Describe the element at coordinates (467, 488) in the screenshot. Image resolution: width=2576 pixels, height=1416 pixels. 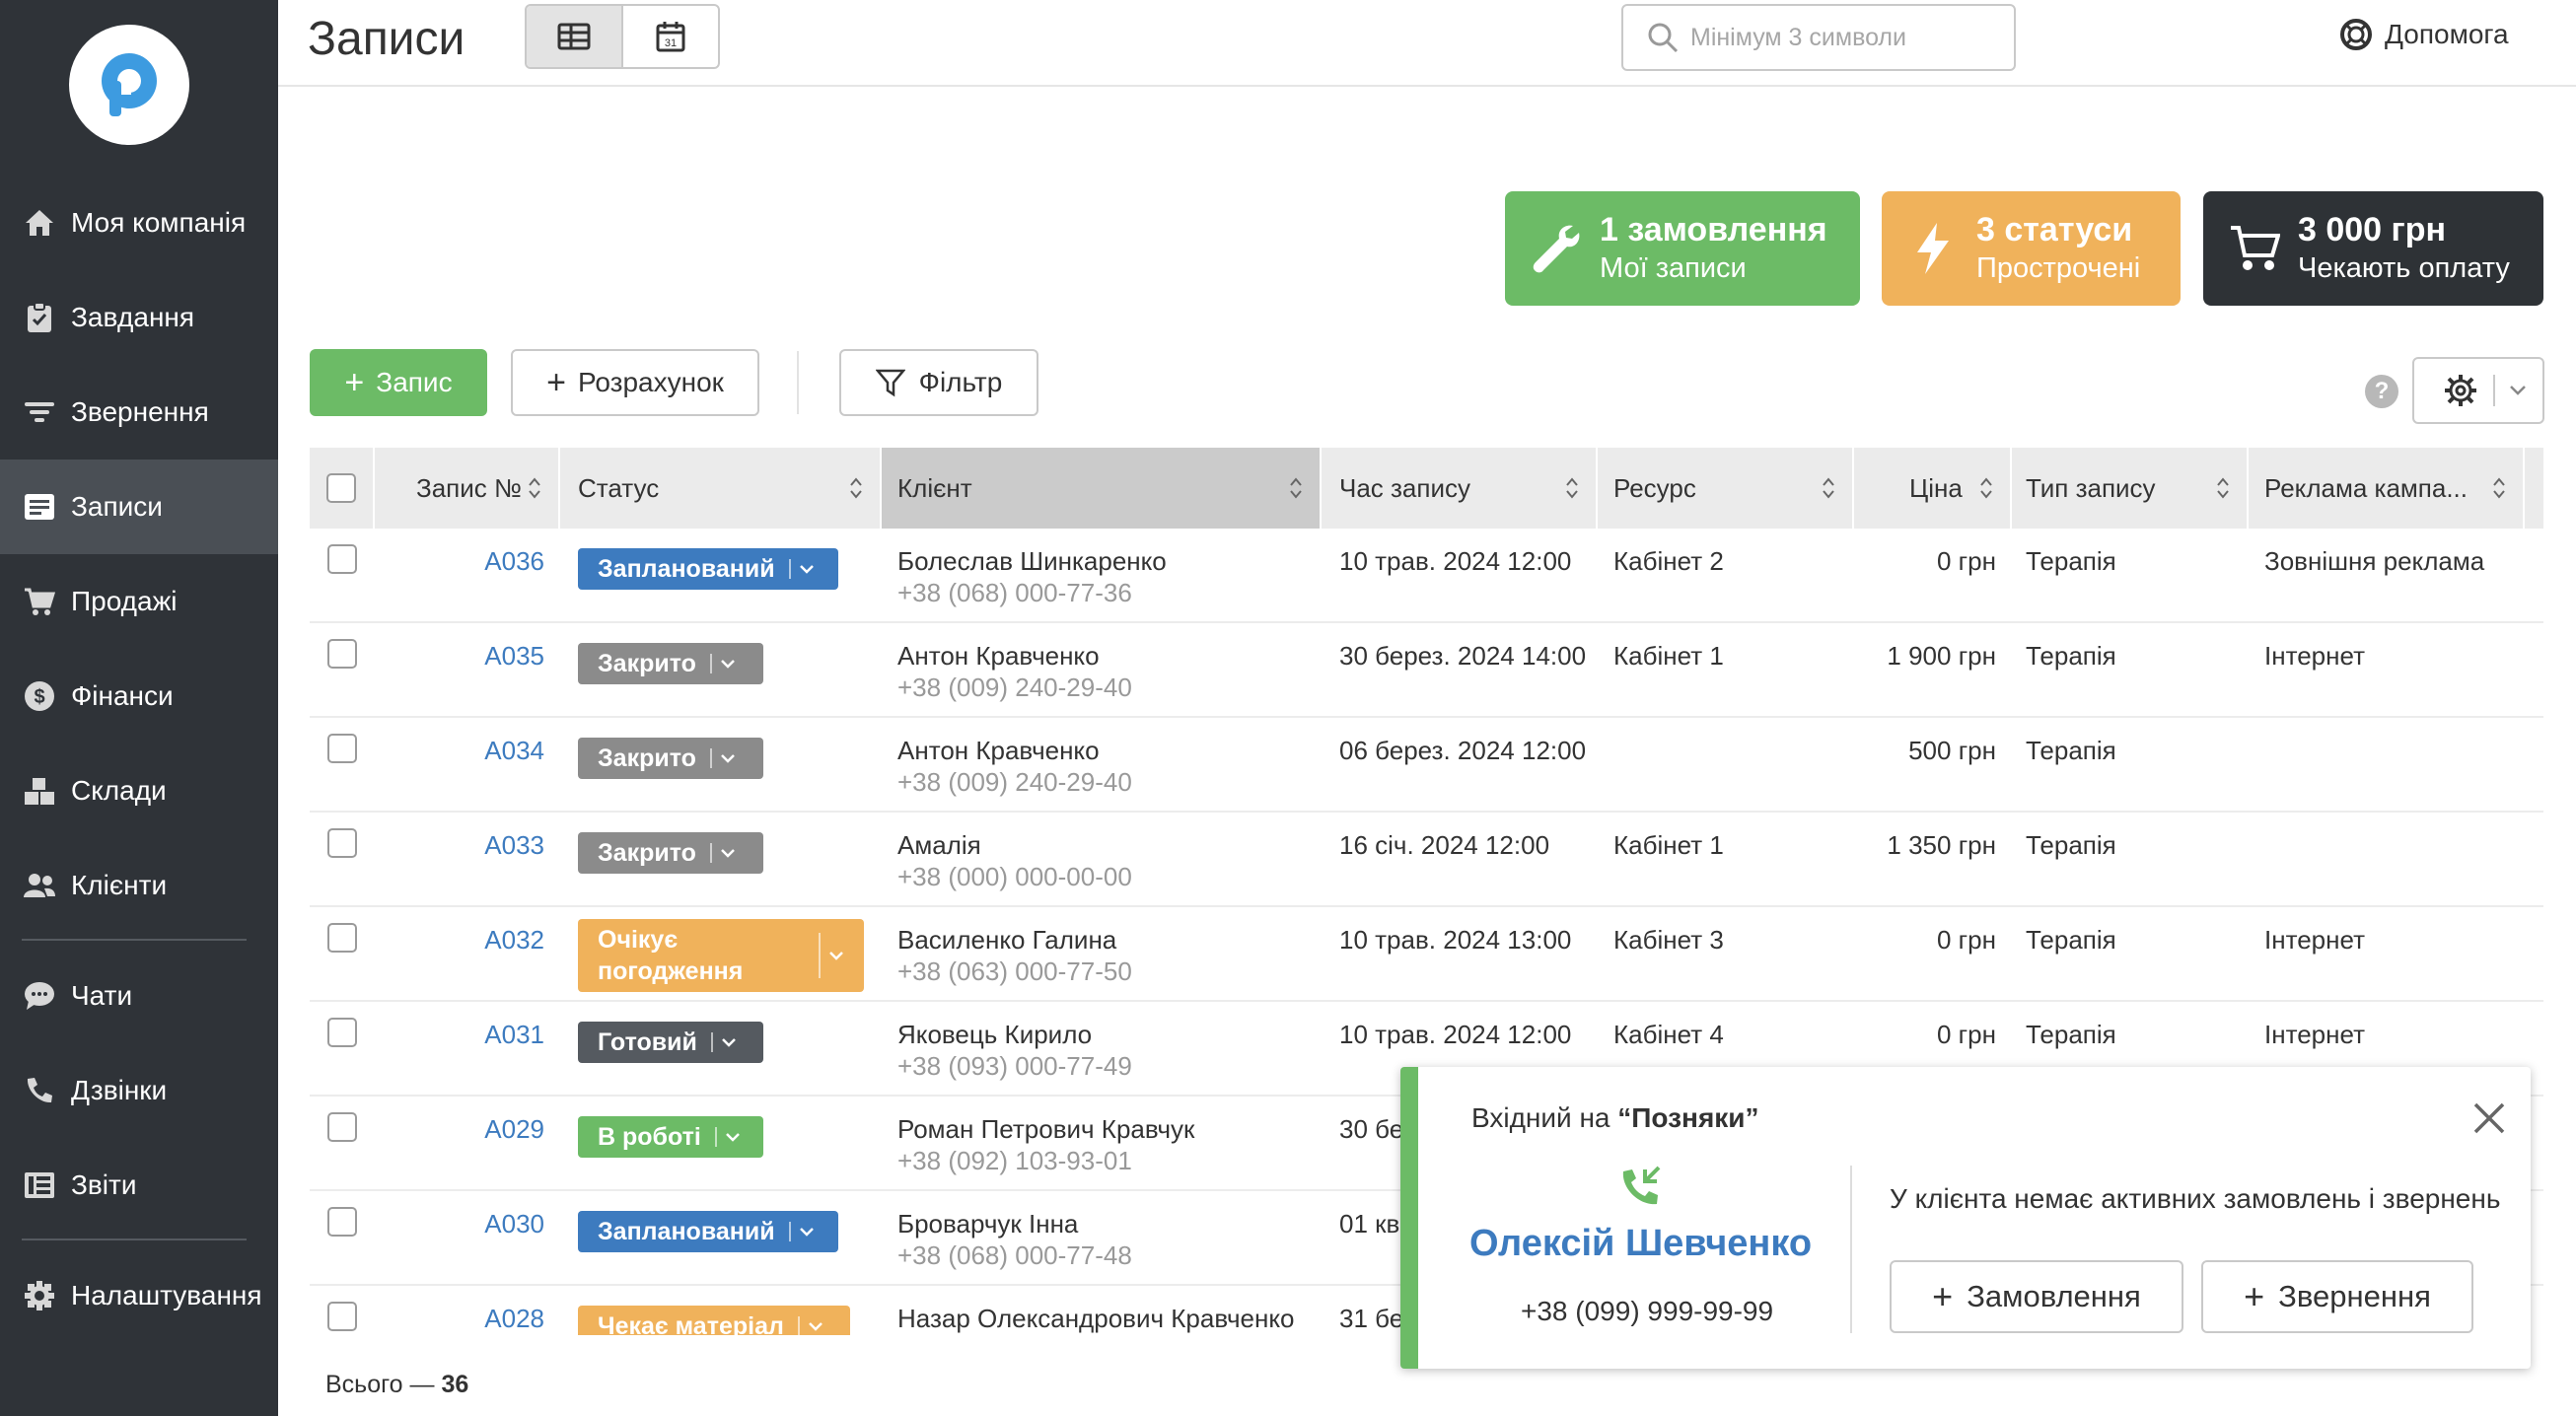
I see `column-number: Запис №` at that location.